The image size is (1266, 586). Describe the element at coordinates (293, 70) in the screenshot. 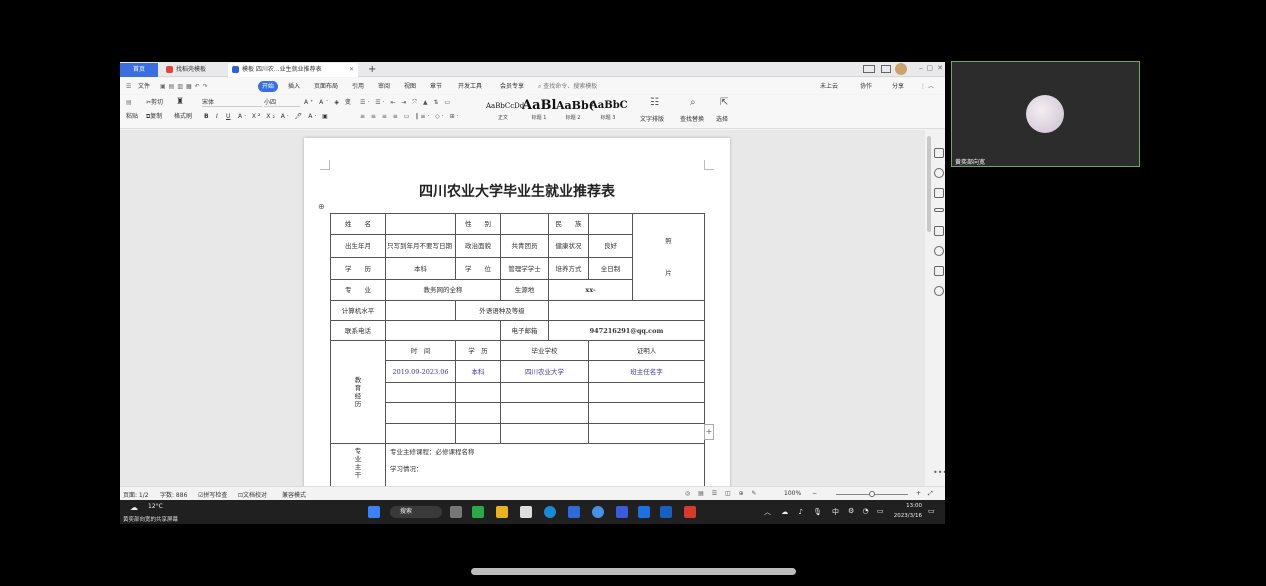

I see `tab-document: 模板 四川农...业生就业推荐表 ✕` at that location.